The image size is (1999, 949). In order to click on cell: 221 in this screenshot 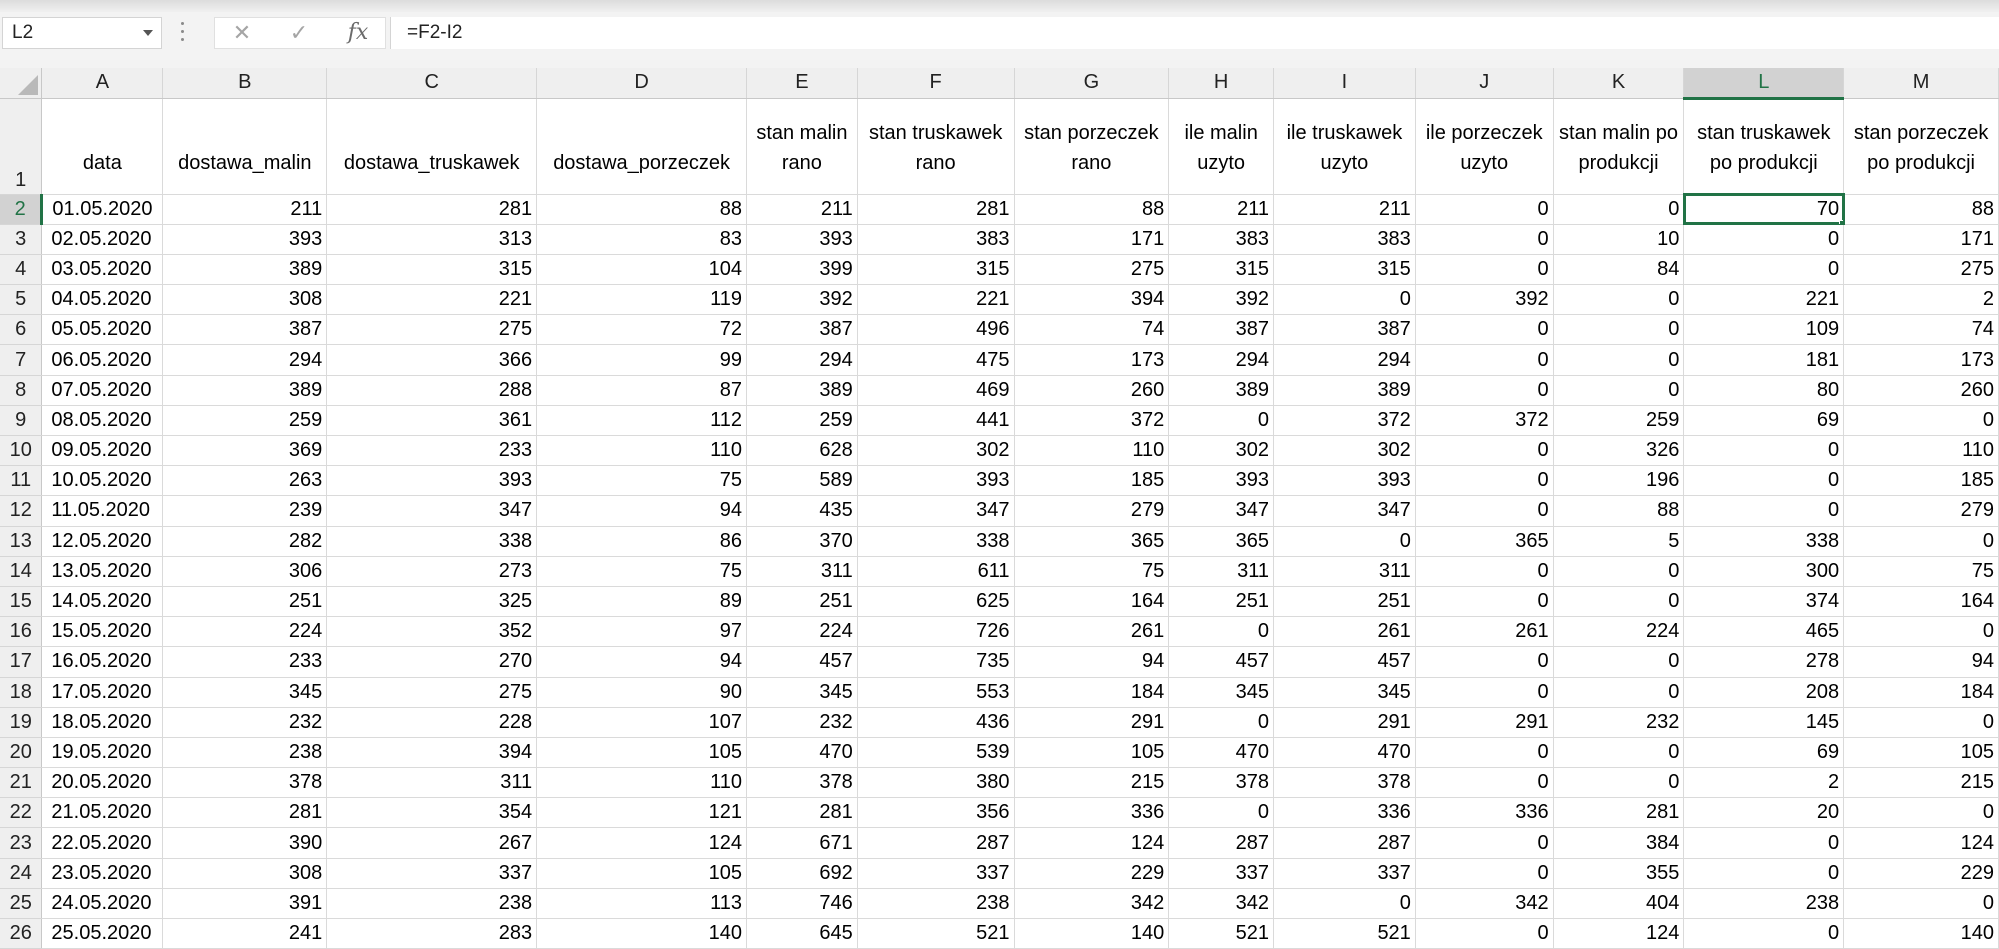, I will do `click(1764, 300)`.